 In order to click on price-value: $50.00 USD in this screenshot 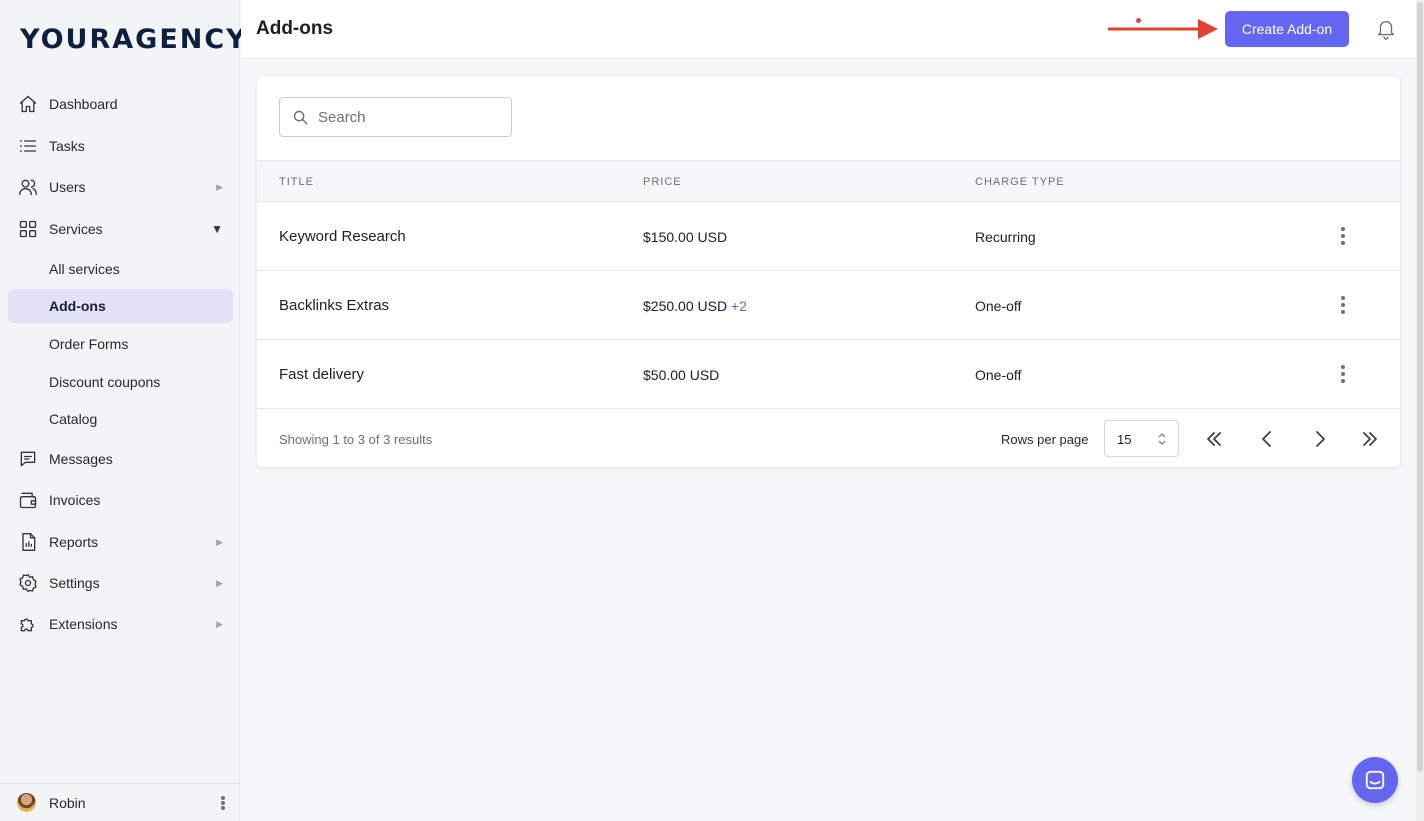, I will do `click(681, 375)`.